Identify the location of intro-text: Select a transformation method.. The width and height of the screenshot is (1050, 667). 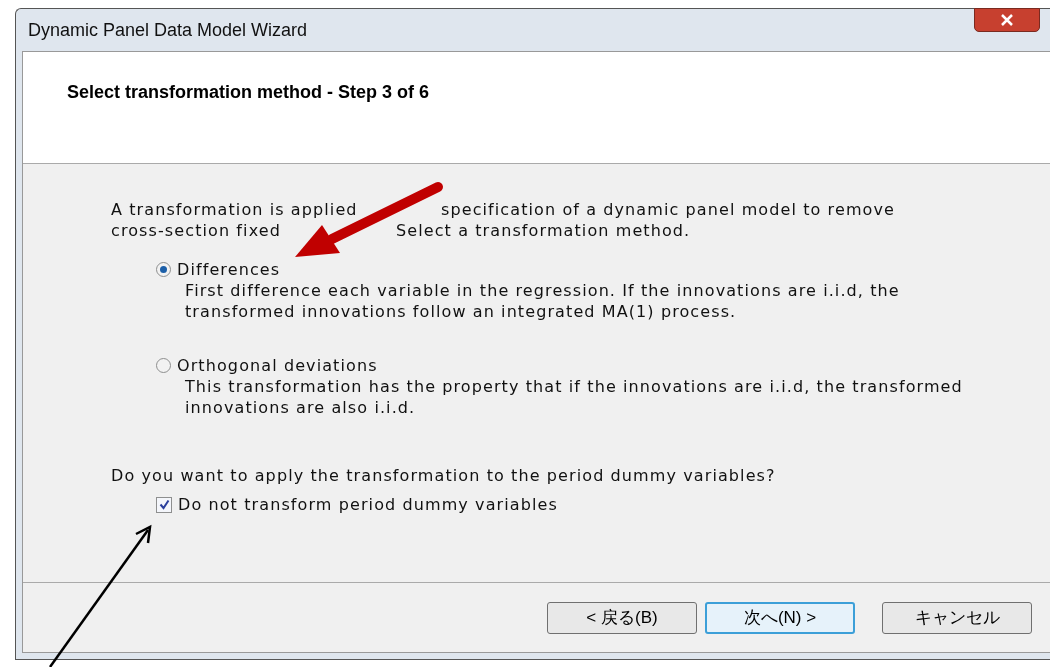
(543, 230).